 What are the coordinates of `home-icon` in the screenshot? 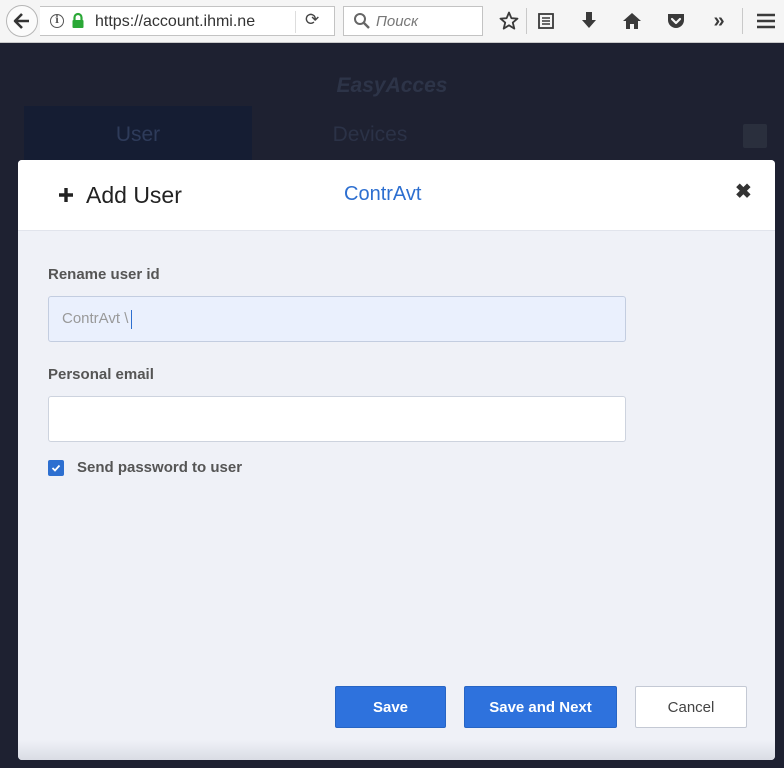 It's located at (632, 21).